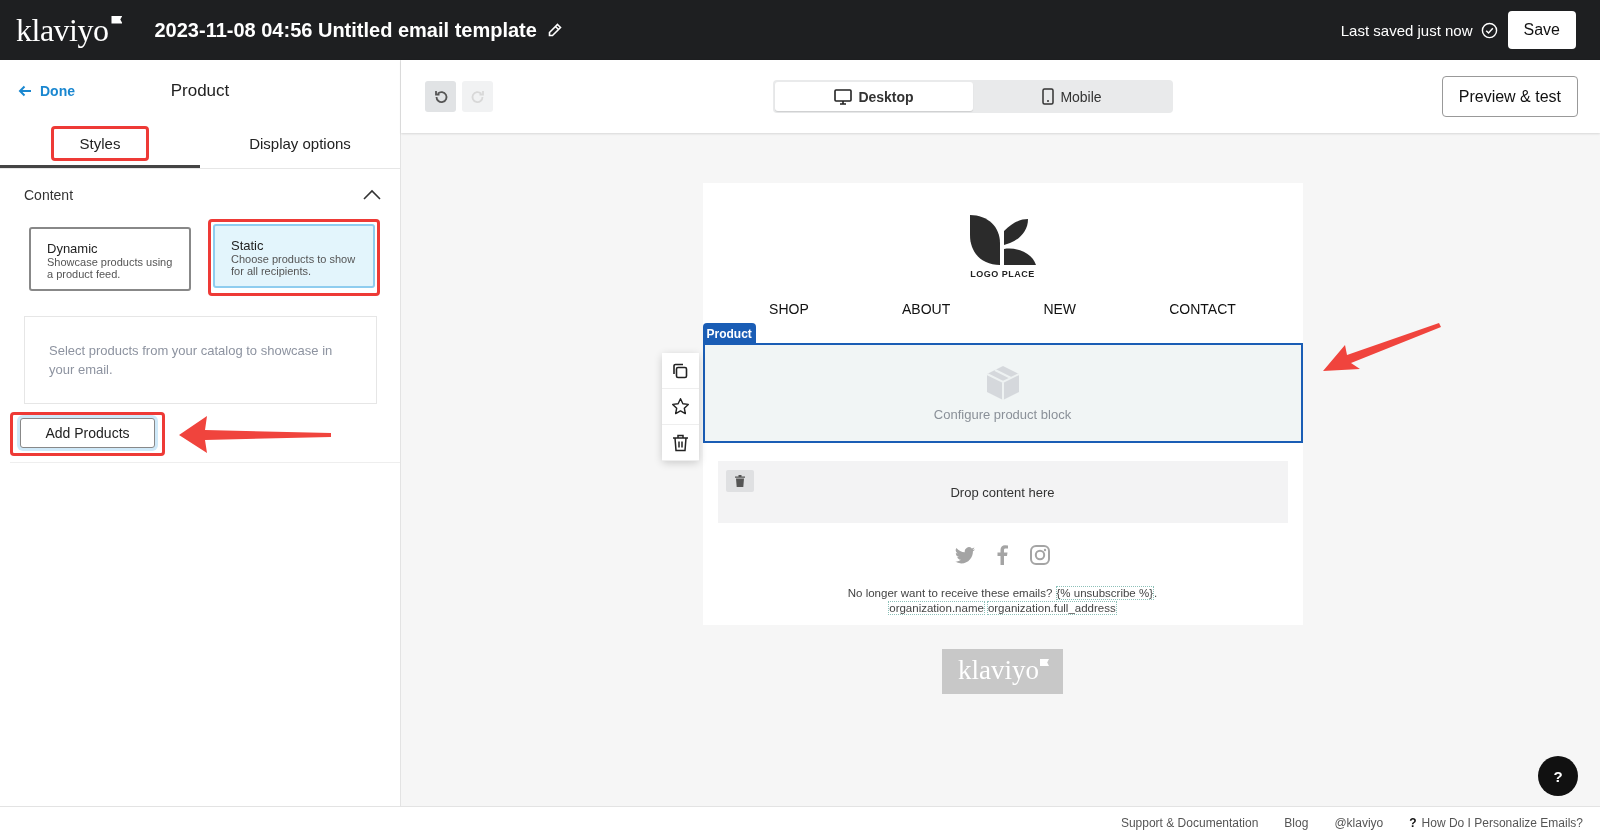 This screenshot has height=839, width=1600. What do you see at coordinates (1558, 776) in the screenshot?
I see `help-button: ?` at bounding box center [1558, 776].